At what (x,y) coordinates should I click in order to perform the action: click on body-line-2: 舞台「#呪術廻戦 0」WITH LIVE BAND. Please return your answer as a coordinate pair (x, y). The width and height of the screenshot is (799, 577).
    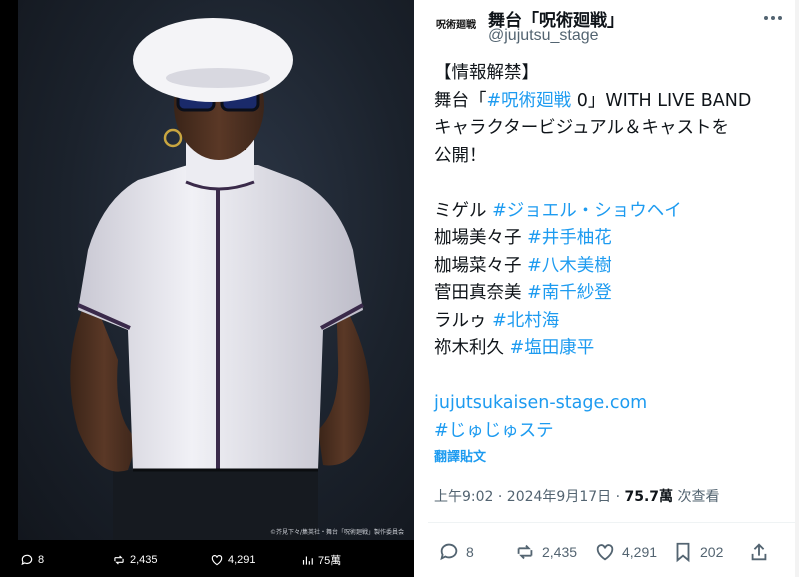
    Looking at the image, I should click on (614, 102).